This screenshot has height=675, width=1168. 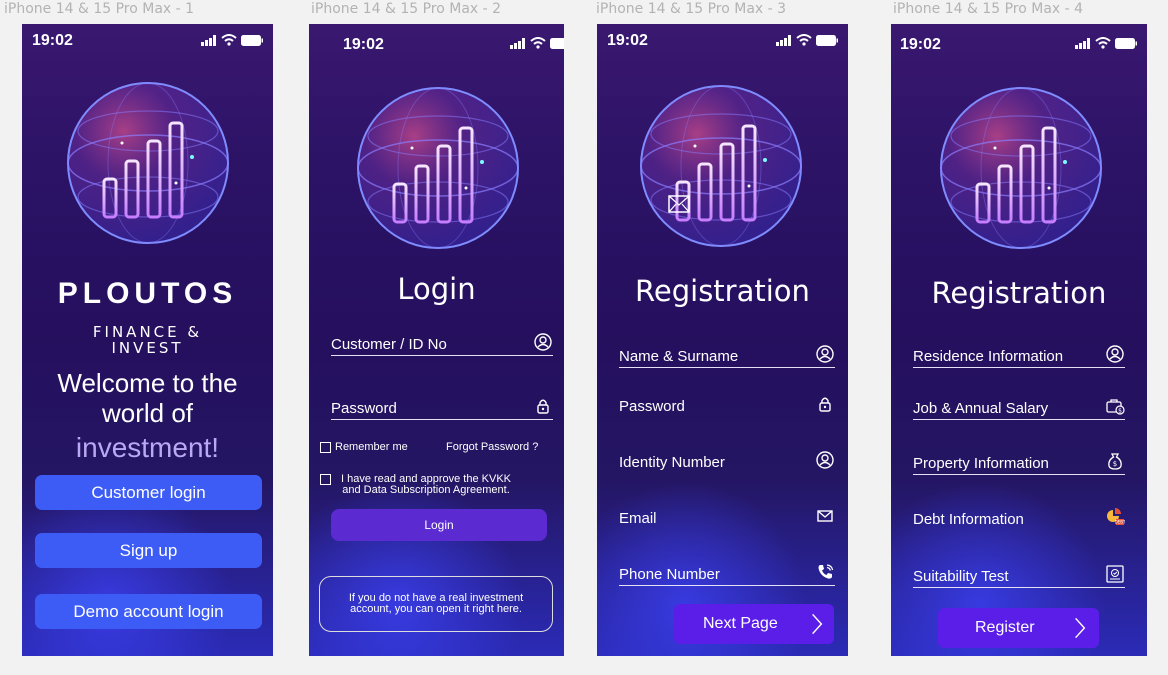 What do you see at coordinates (1115, 517) in the screenshot?
I see `debt-chart-icon: DEBT` at bounding box center [1115, 517].